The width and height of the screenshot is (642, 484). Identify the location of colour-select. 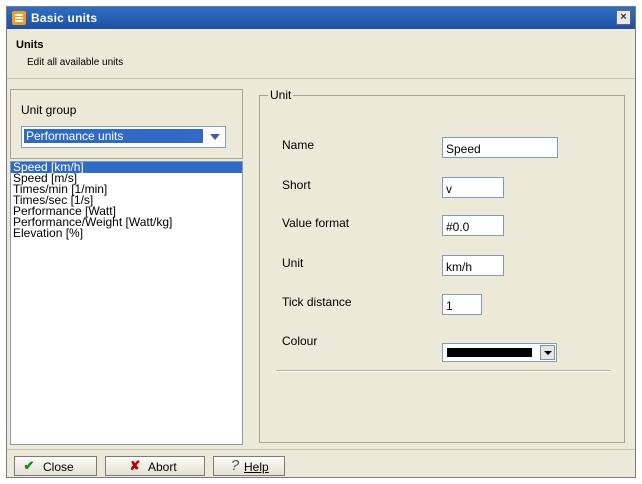
(499, 352).